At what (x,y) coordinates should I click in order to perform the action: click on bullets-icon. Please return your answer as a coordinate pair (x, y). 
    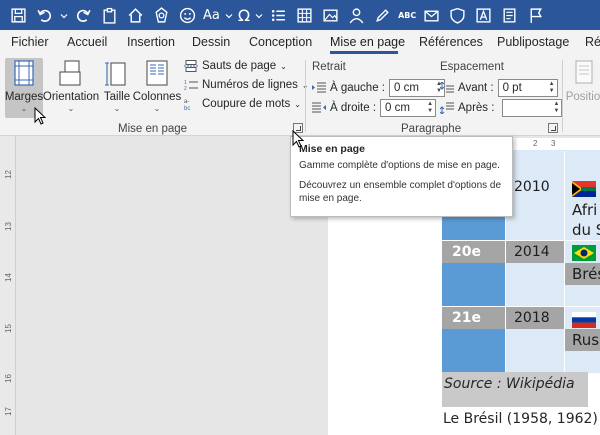
    Looking at the image, I should click on (278, 15).